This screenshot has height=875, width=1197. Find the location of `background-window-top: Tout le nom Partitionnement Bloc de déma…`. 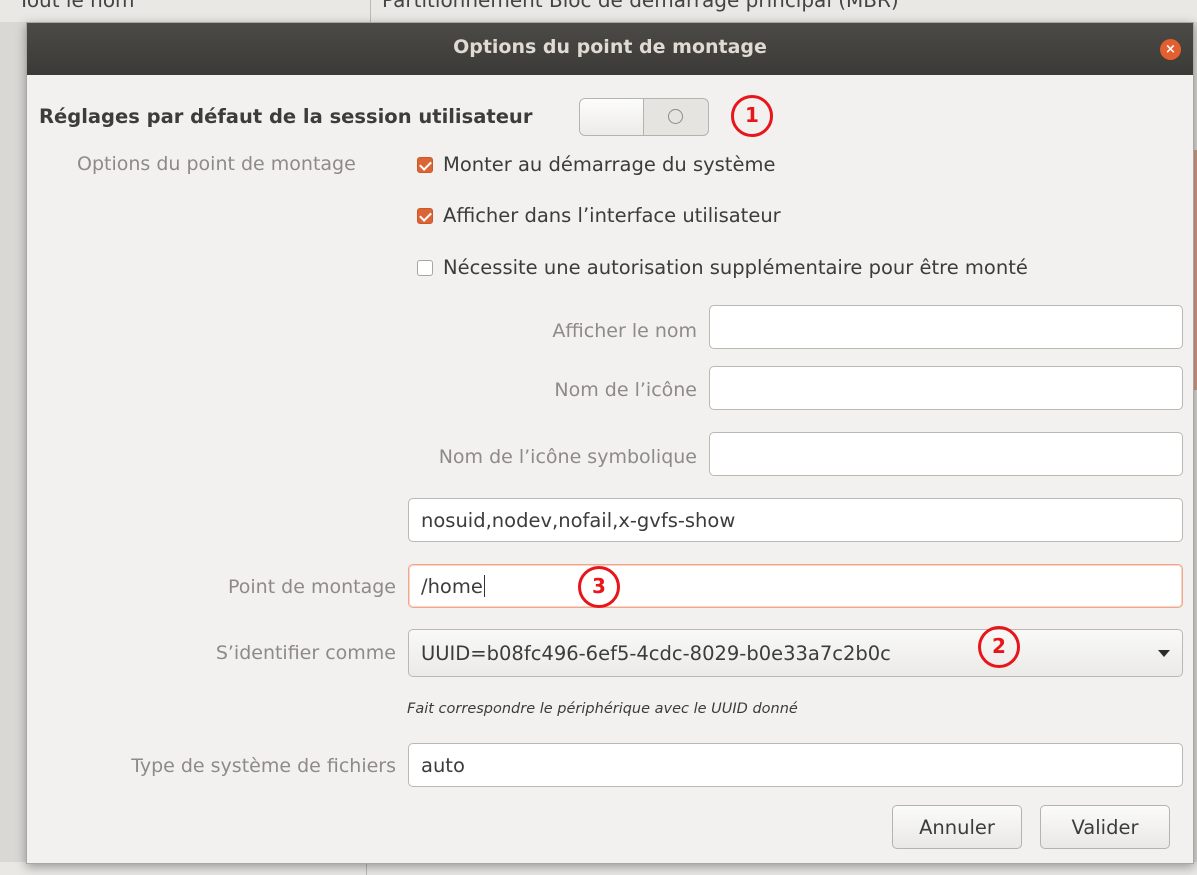

background-window-top: Tout le nom Partitionnement Bloc de déma… is located at coordinates (598, 11).